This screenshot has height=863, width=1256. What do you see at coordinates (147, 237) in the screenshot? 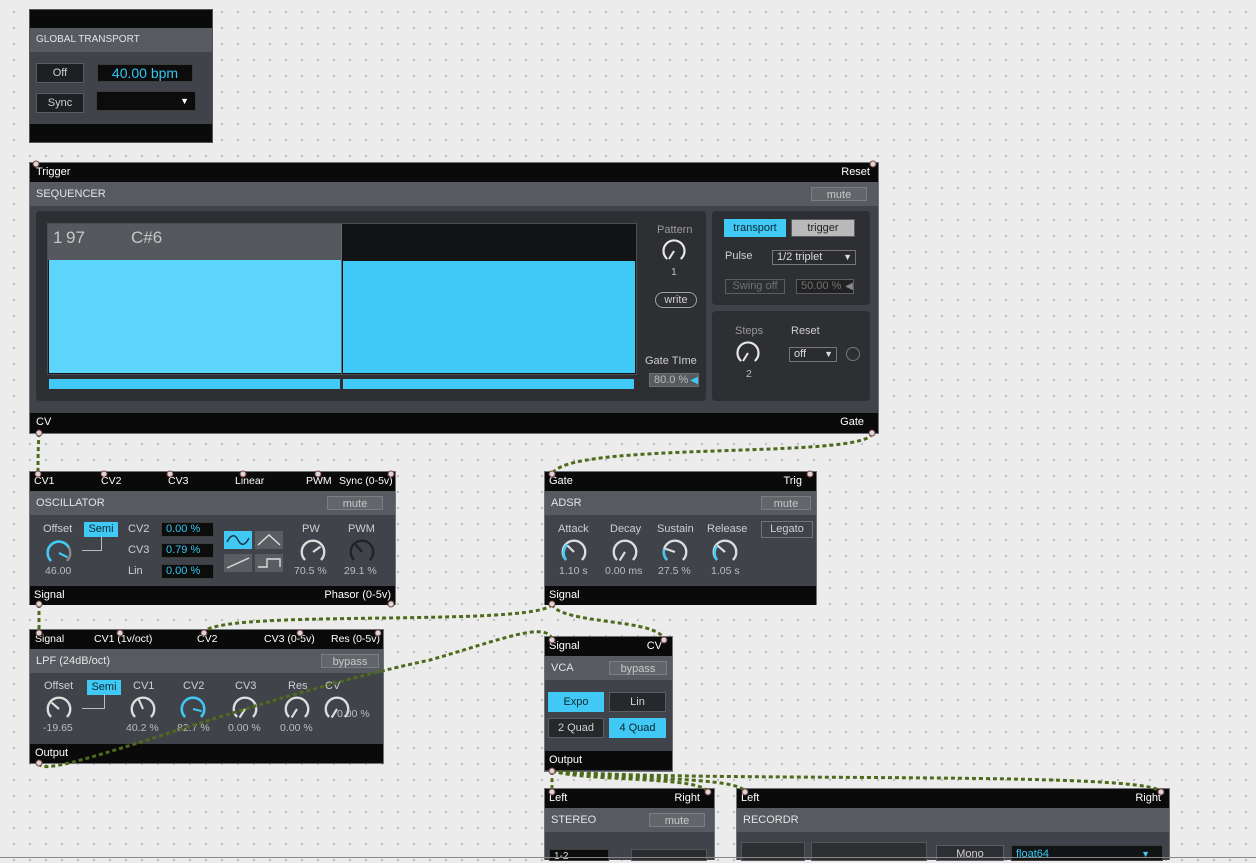
I see `step-note: C#6` at bounding box center [147, 237].